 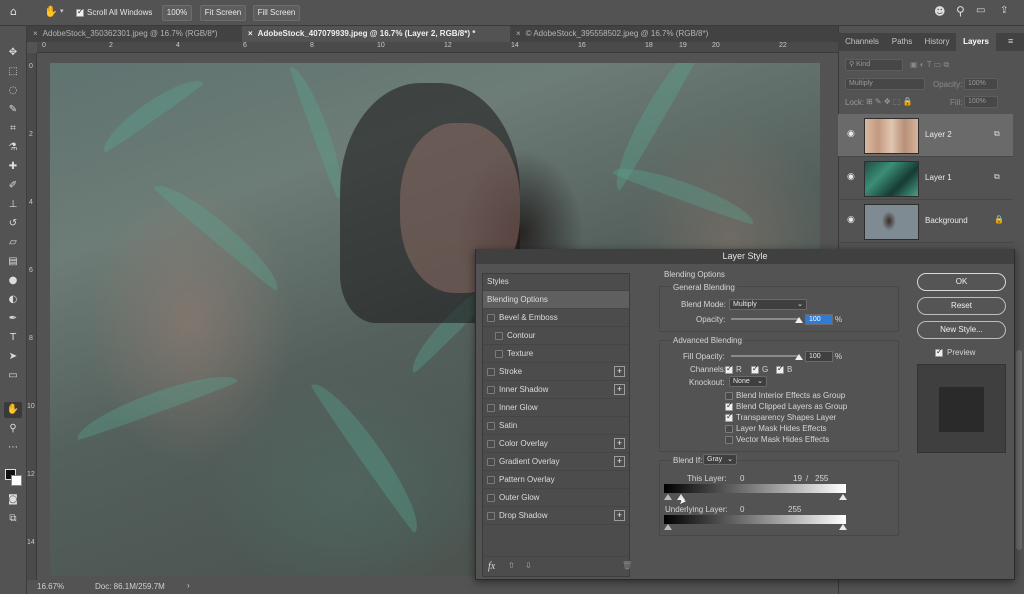 I want to click on healing-brush-tool-icon: ✚, so click(x=13, y=167).